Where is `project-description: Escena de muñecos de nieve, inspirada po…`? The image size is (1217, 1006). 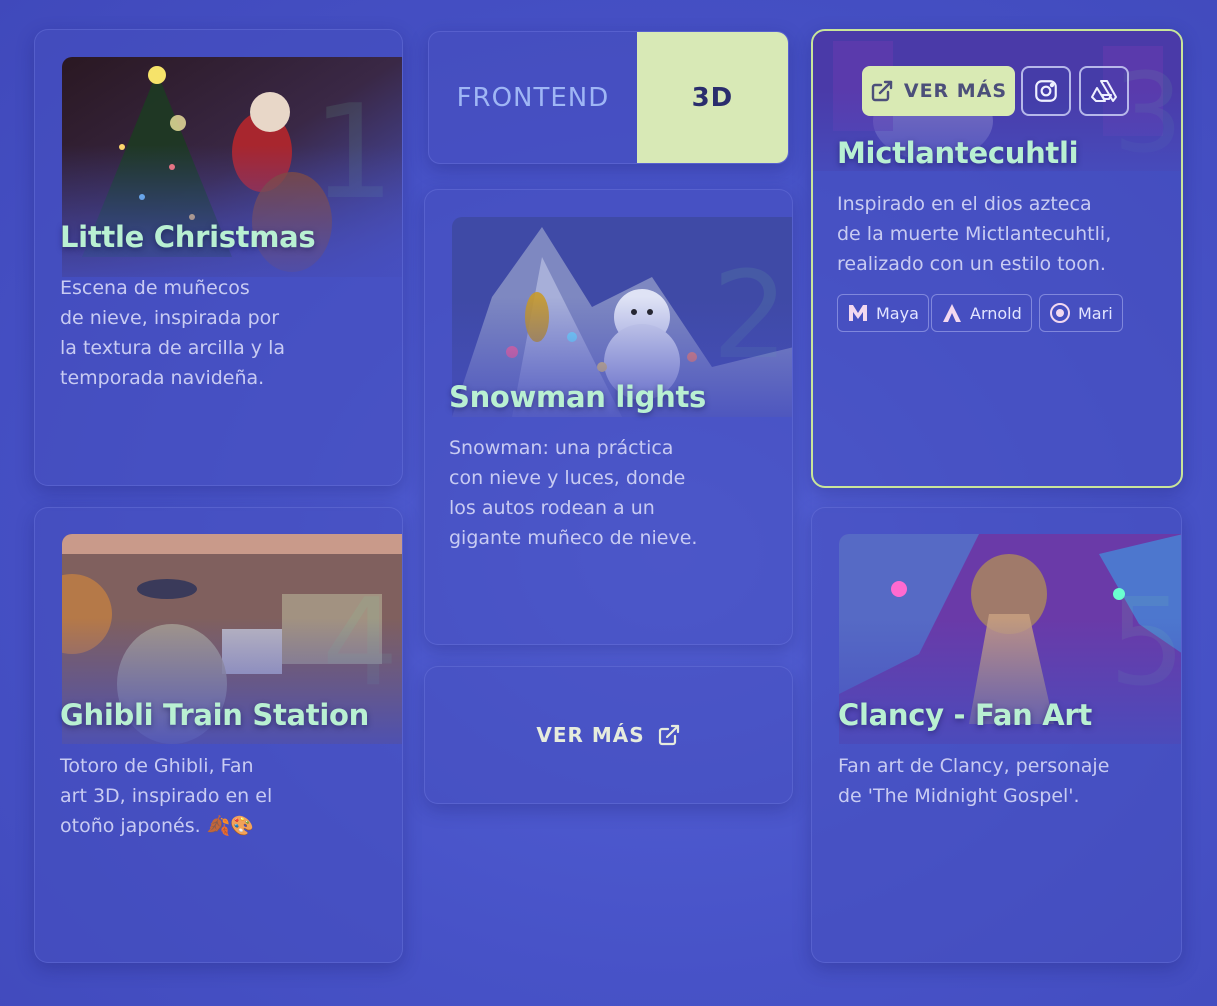
project-description: Escena de muñecos de nieve, inspirada po… is located at coordinates (172, 333).